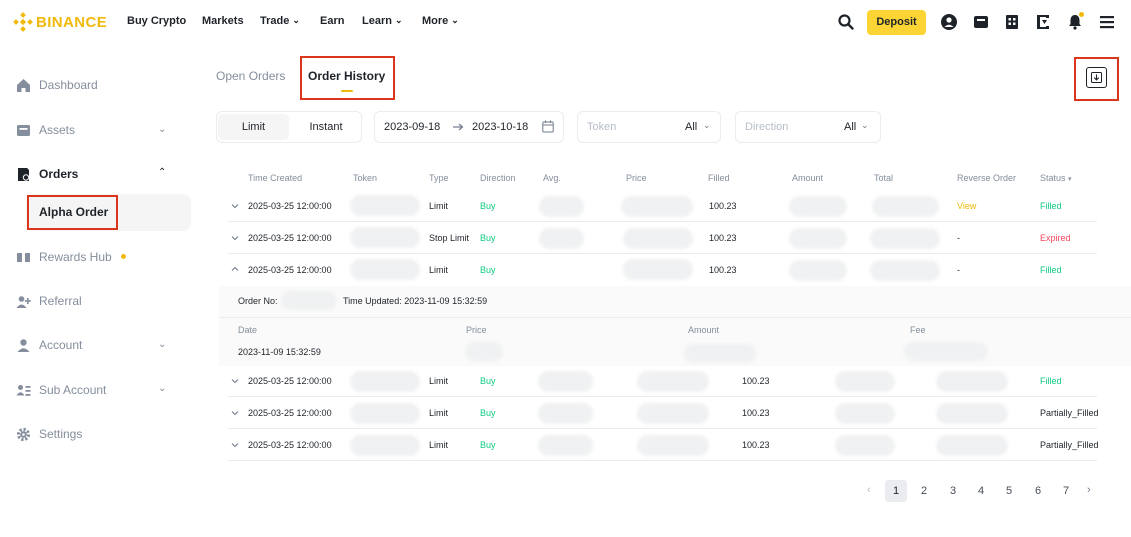 The height and width of the screenshot is (537, 1131). Describe the element at coordinates (458, 127) in the screenshot. I see `arrow-right-icon` at that location.